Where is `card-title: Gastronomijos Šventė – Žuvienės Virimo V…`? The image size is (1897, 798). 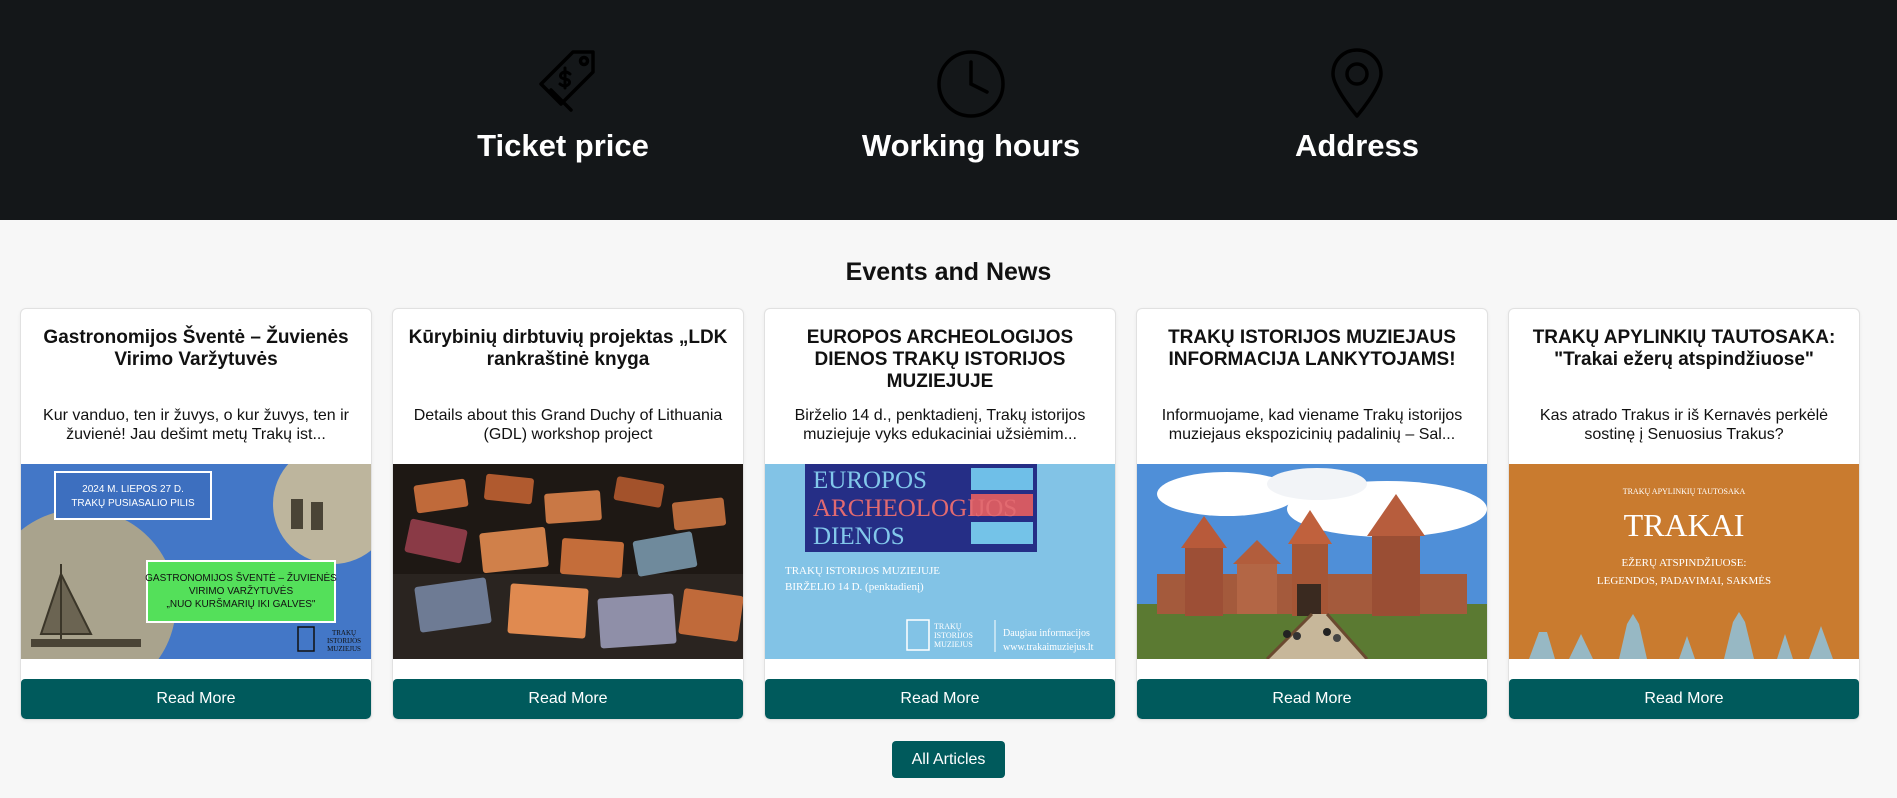 card-title: Gastronomijos Šventė – Žuvienės Virimo V… is located at coordinates (196, 348).